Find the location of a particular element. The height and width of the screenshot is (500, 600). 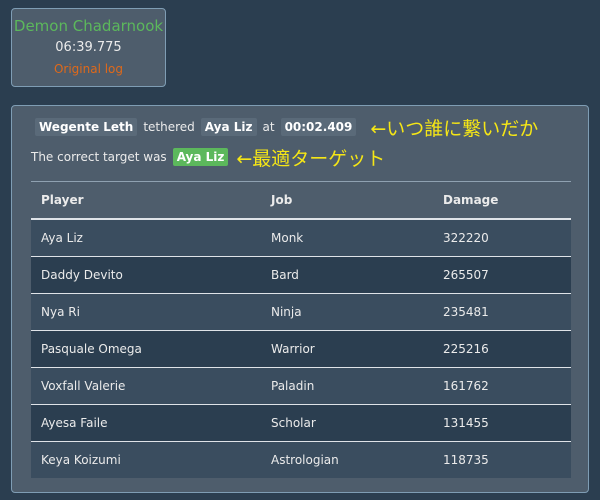

table-header-row: Player Job Damage is located at coordinates (301, 200).